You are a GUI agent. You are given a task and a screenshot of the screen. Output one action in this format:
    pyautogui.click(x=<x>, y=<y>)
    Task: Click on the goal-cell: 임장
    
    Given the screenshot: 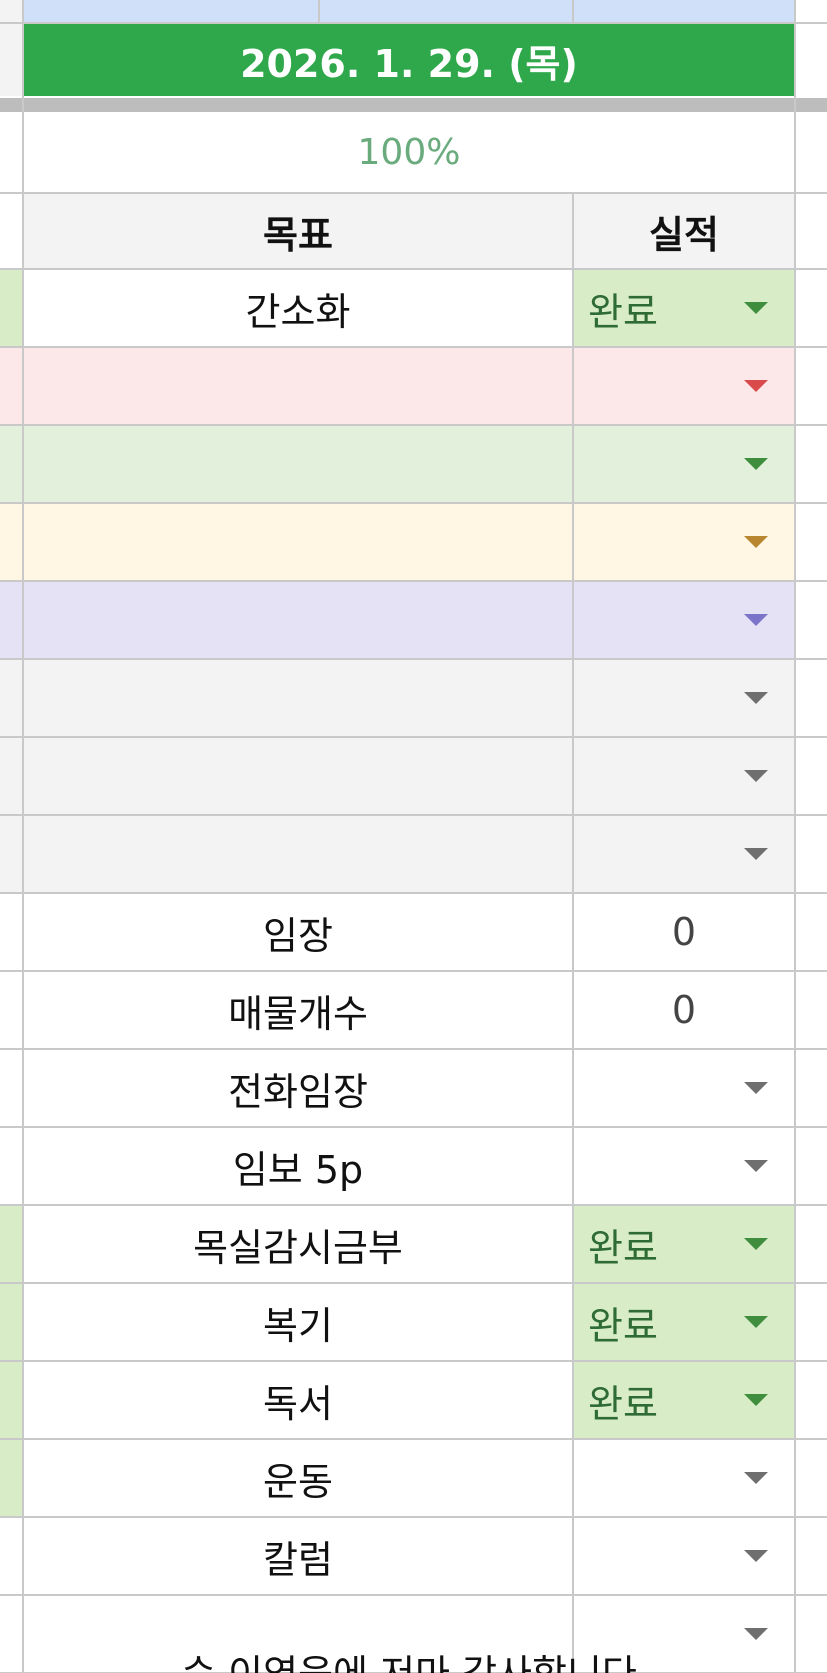 What is the action you would take?
    pyautogui.click(x=298, y=932)
    